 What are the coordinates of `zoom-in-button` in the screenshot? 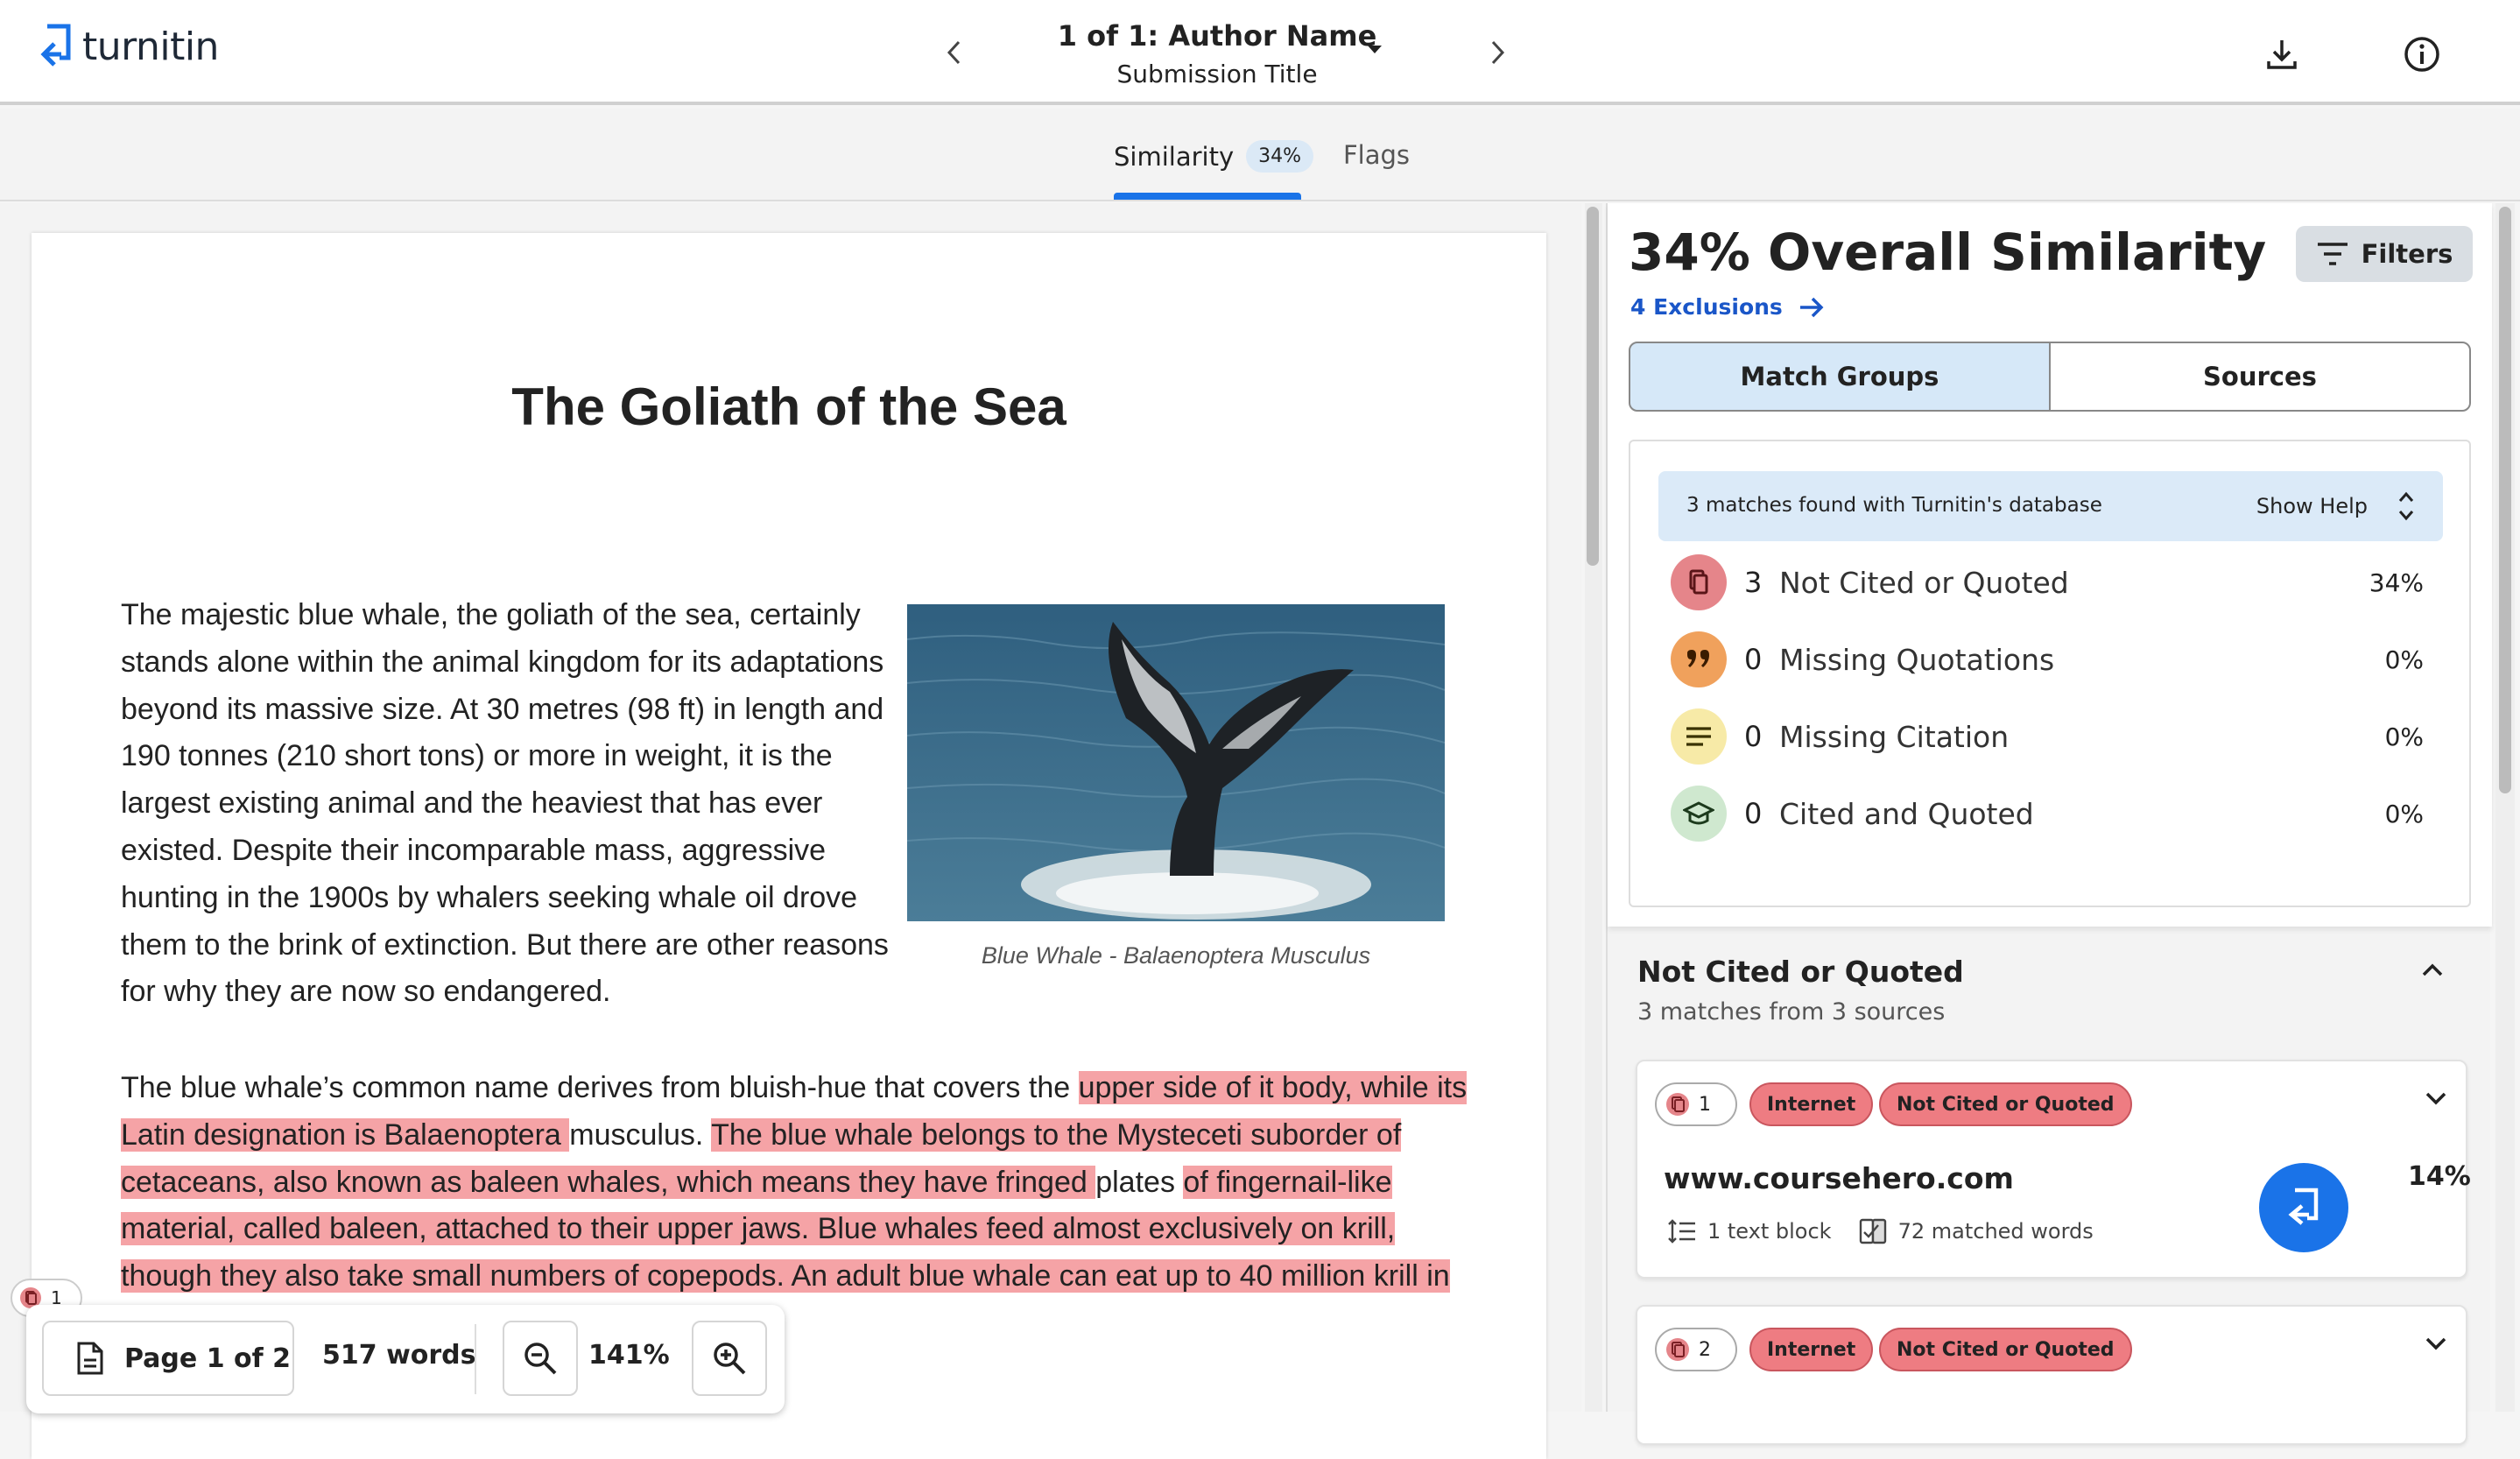 It's located at (729, 1358).